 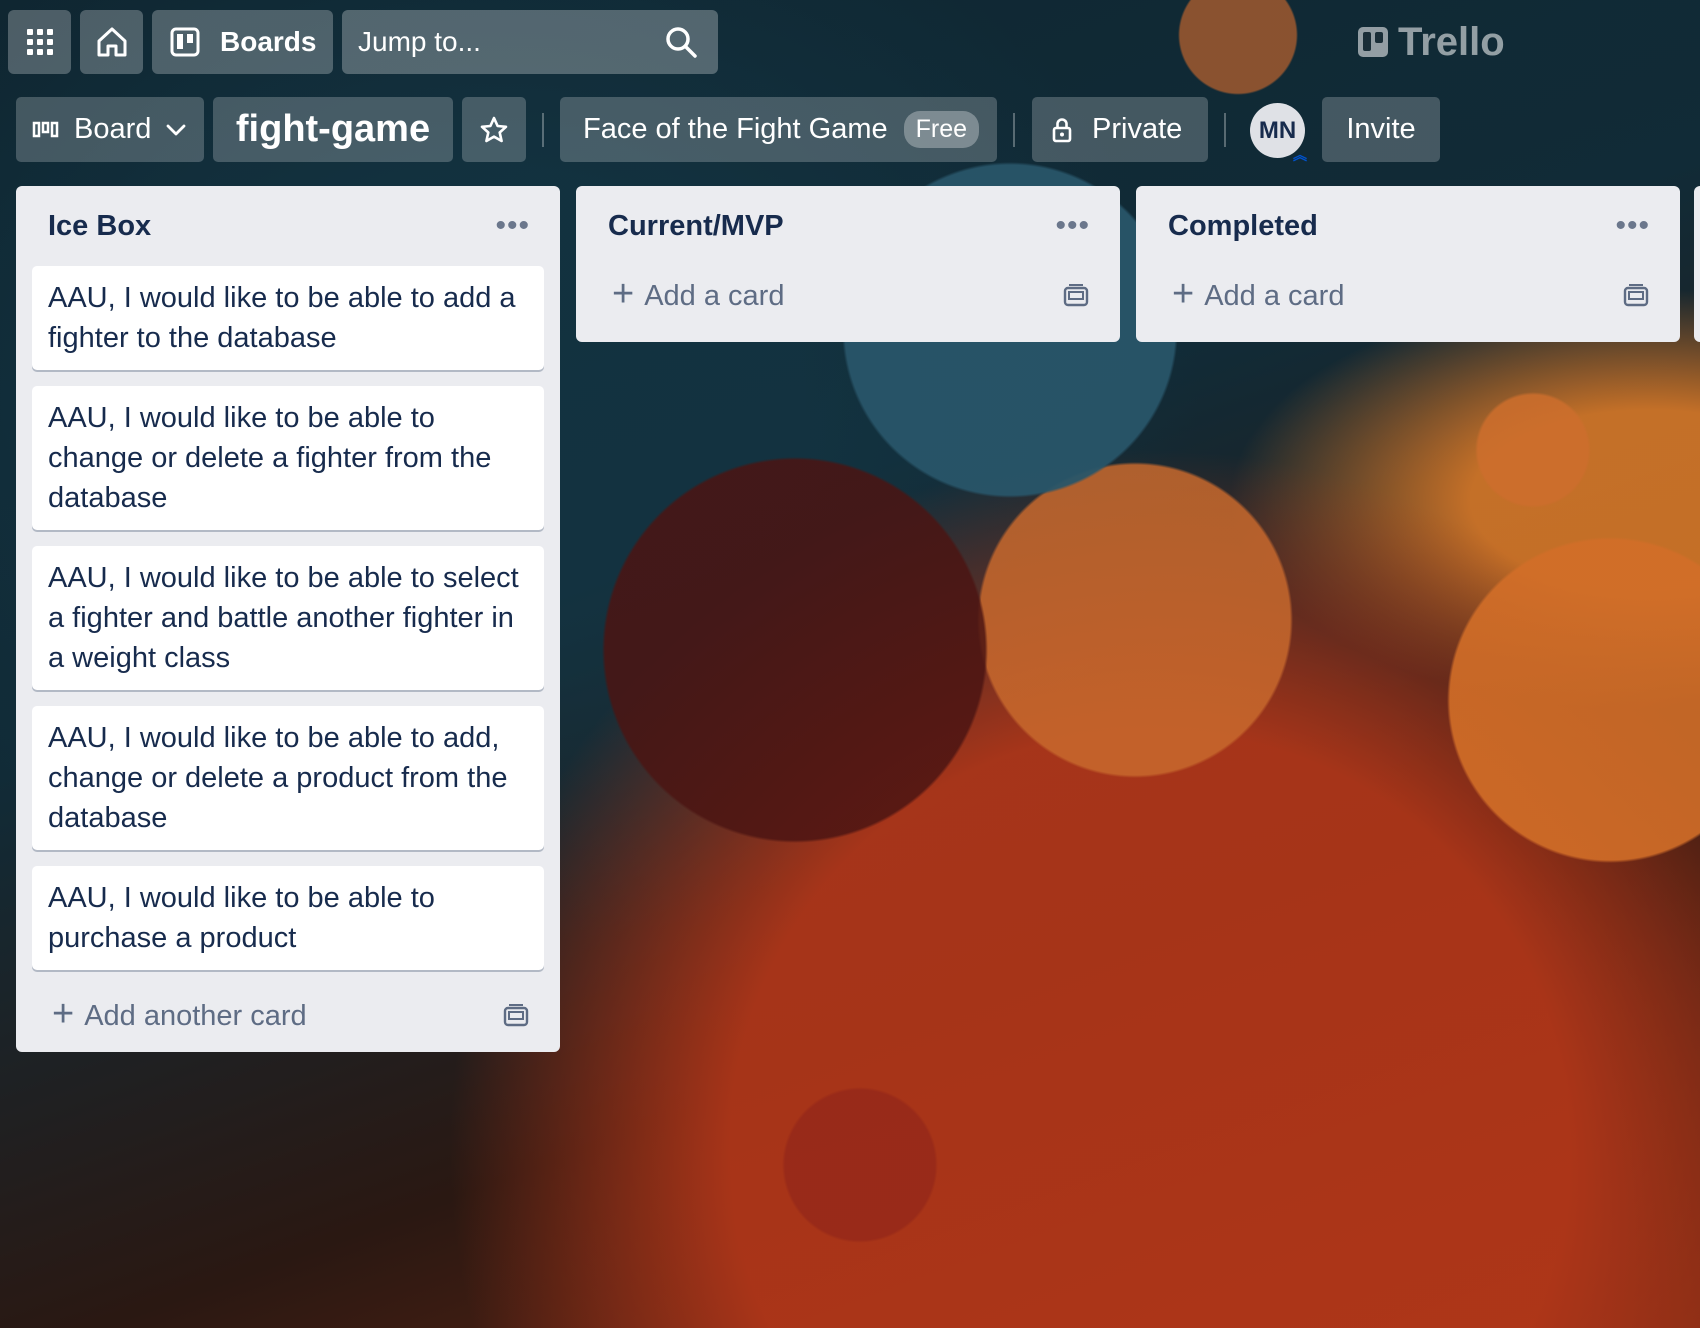 I want to click on workspace-button: Face of the Fight Game Free, so click(x=778, y=129).